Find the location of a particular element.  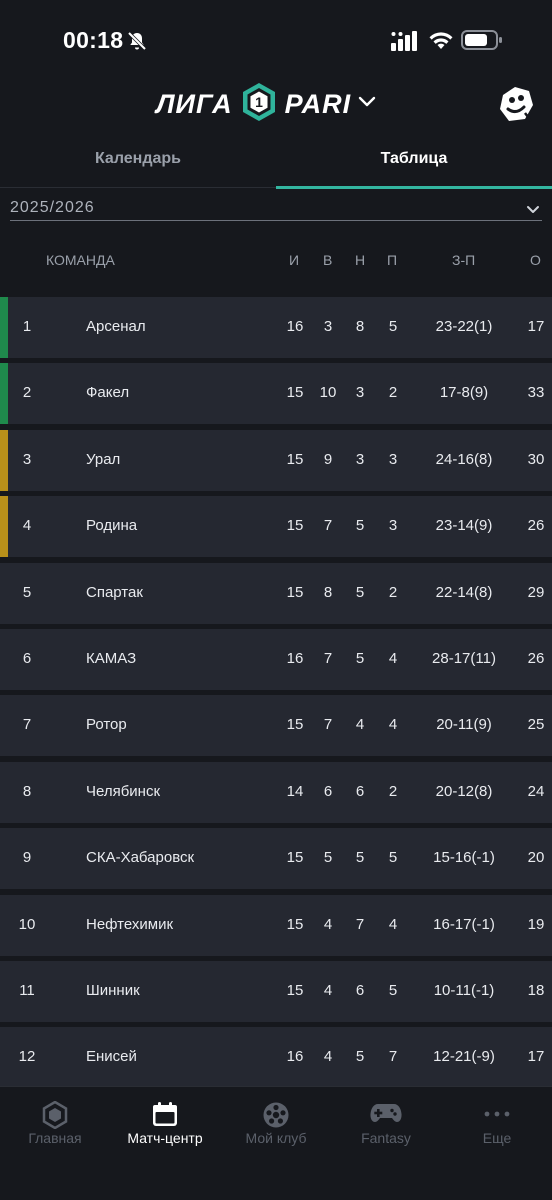

nav-match-center: Матч-центр is located at coordinates (165, 1122).